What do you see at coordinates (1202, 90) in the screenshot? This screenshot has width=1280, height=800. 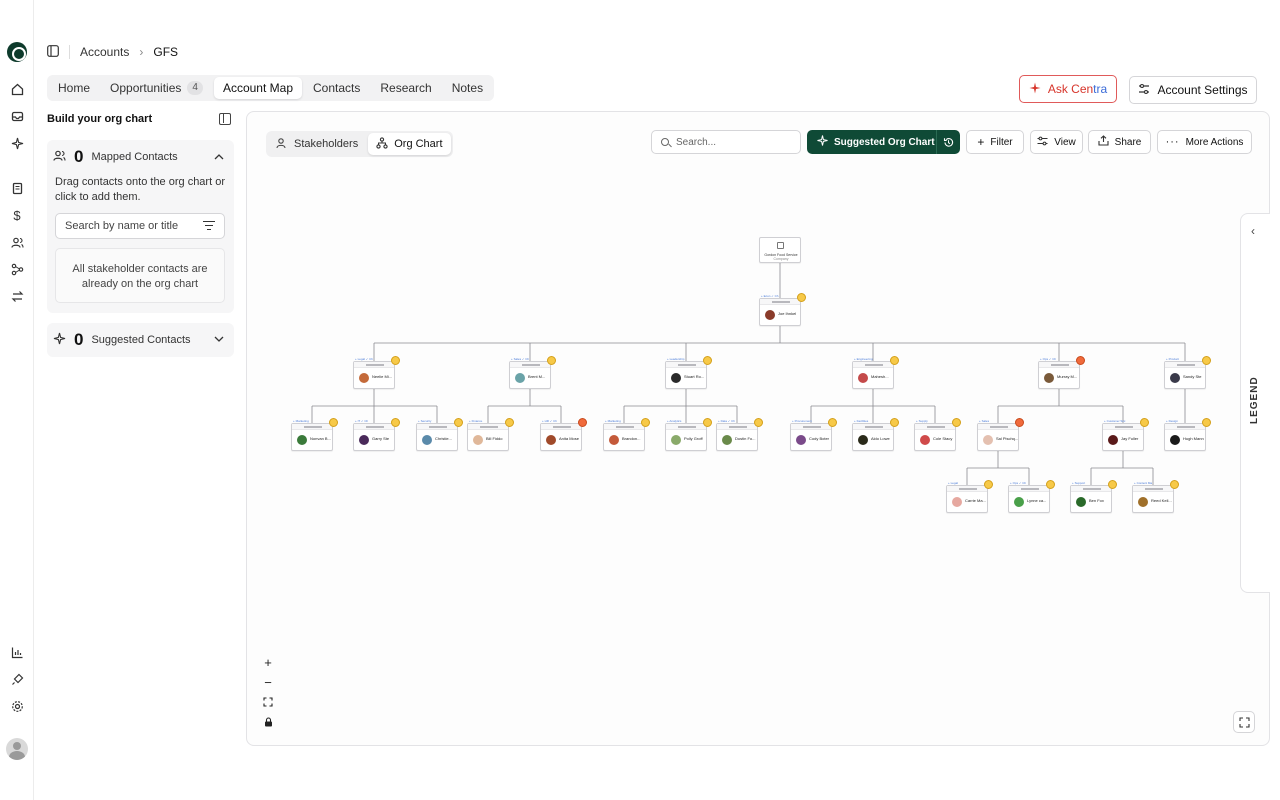 I see `account-settings-label: Account Settings` at bounding box center [1202, 90].